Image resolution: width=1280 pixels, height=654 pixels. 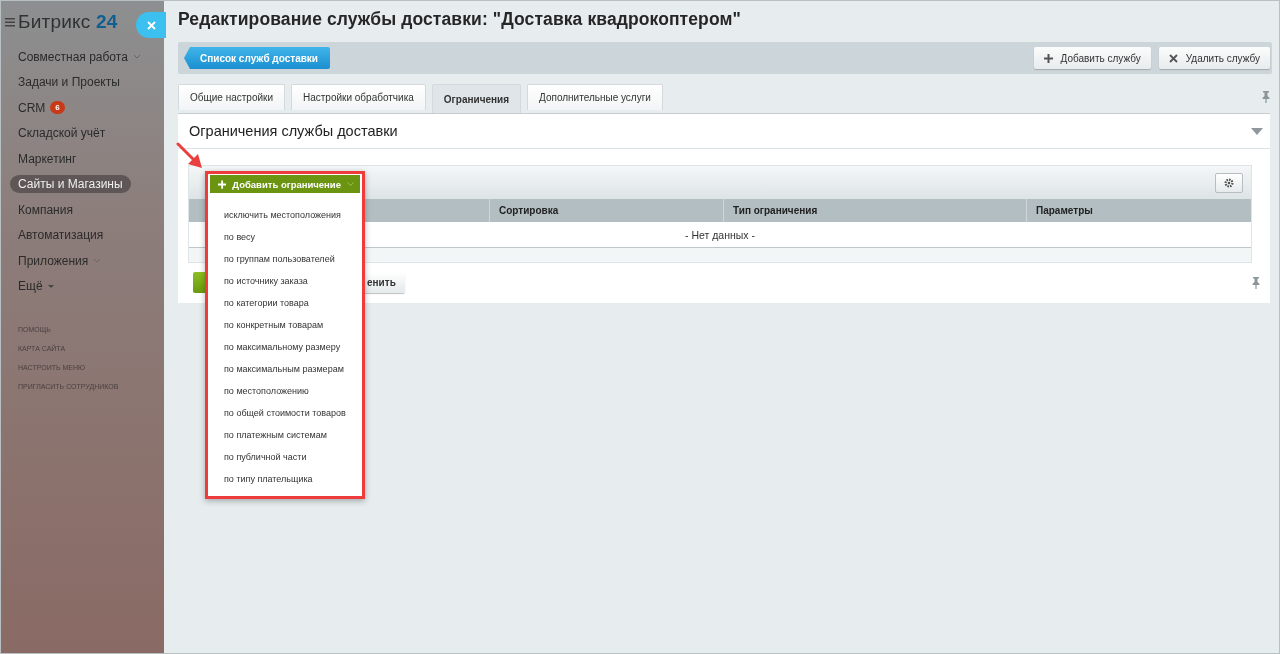 I want to click on menu-item: по весу, so click(x=292, y=237).